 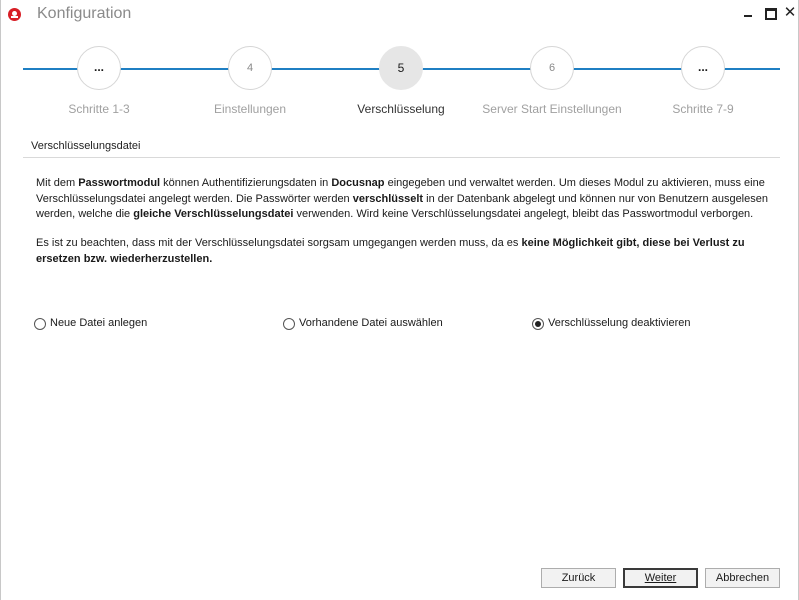 I want to click on text-fragment: können Authentifizierungsdaten in, so click(x=246, y=183).